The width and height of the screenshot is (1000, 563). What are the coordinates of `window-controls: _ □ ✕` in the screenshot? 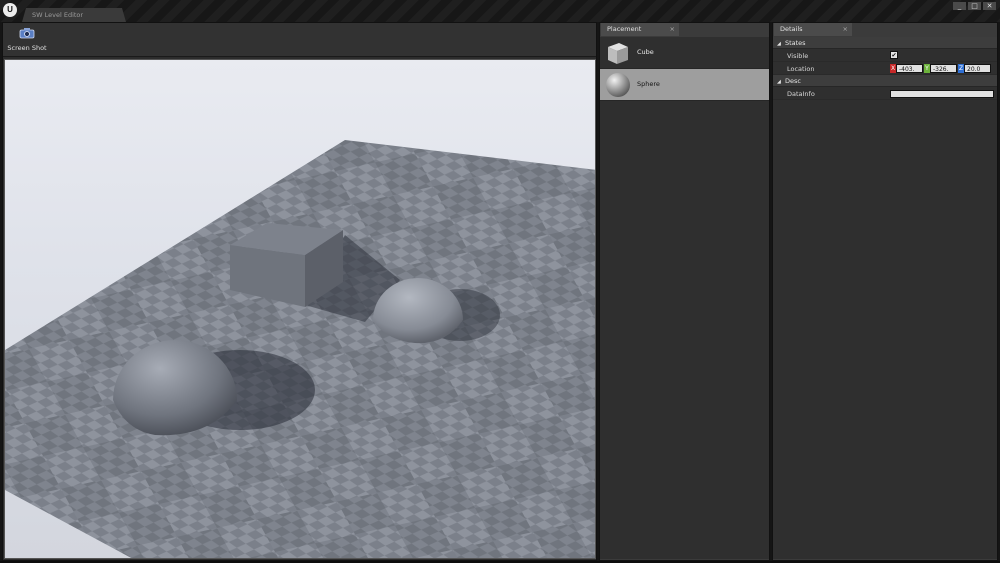 It's located at (974, 6).